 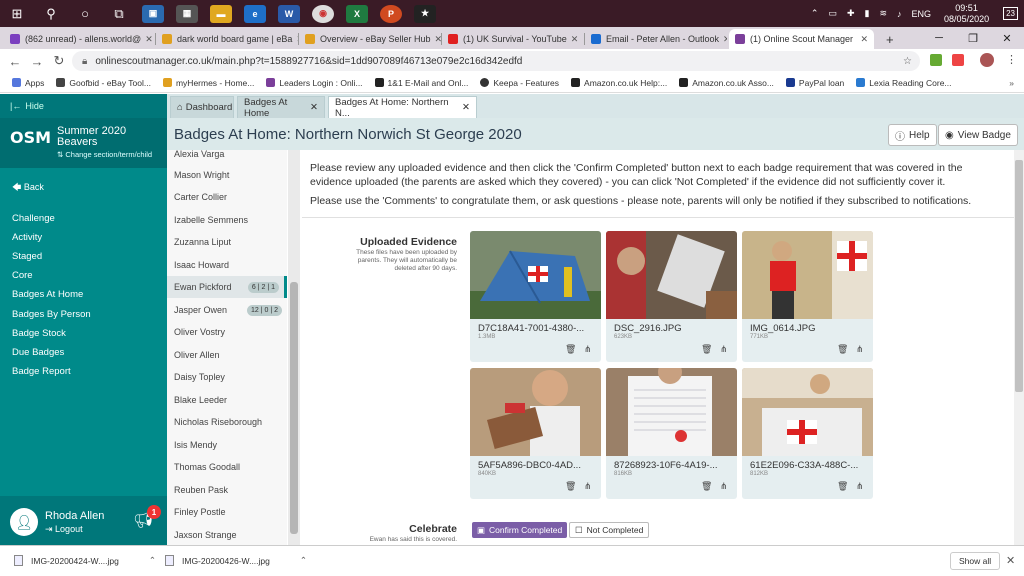 I want to click on nav-item-badge-report: Badge Report, so click(x=41, y=371).